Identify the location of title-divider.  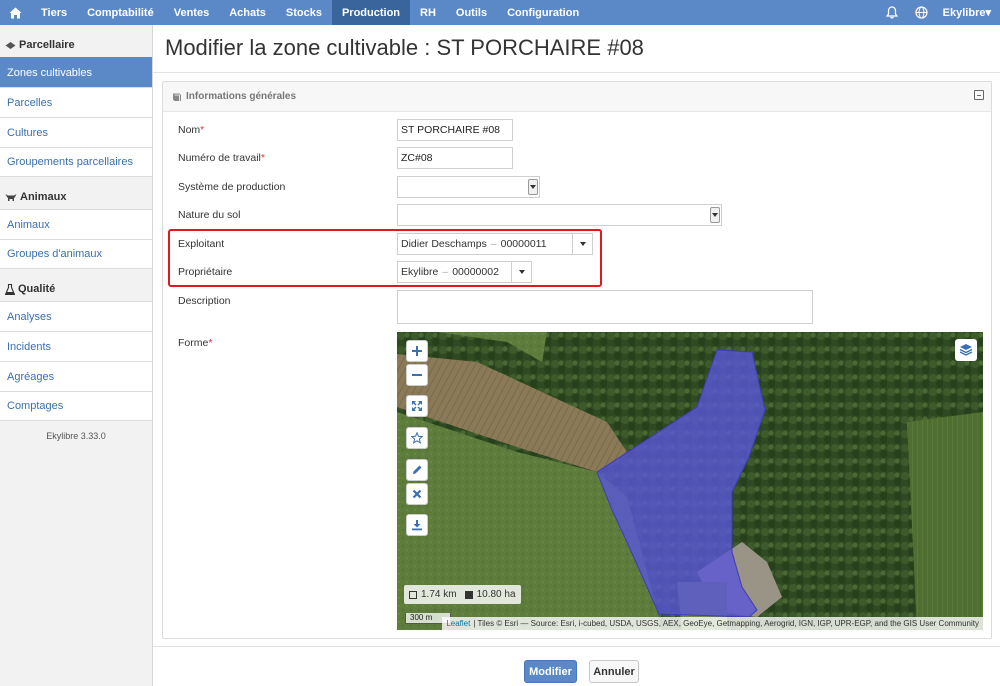
(576, 72).